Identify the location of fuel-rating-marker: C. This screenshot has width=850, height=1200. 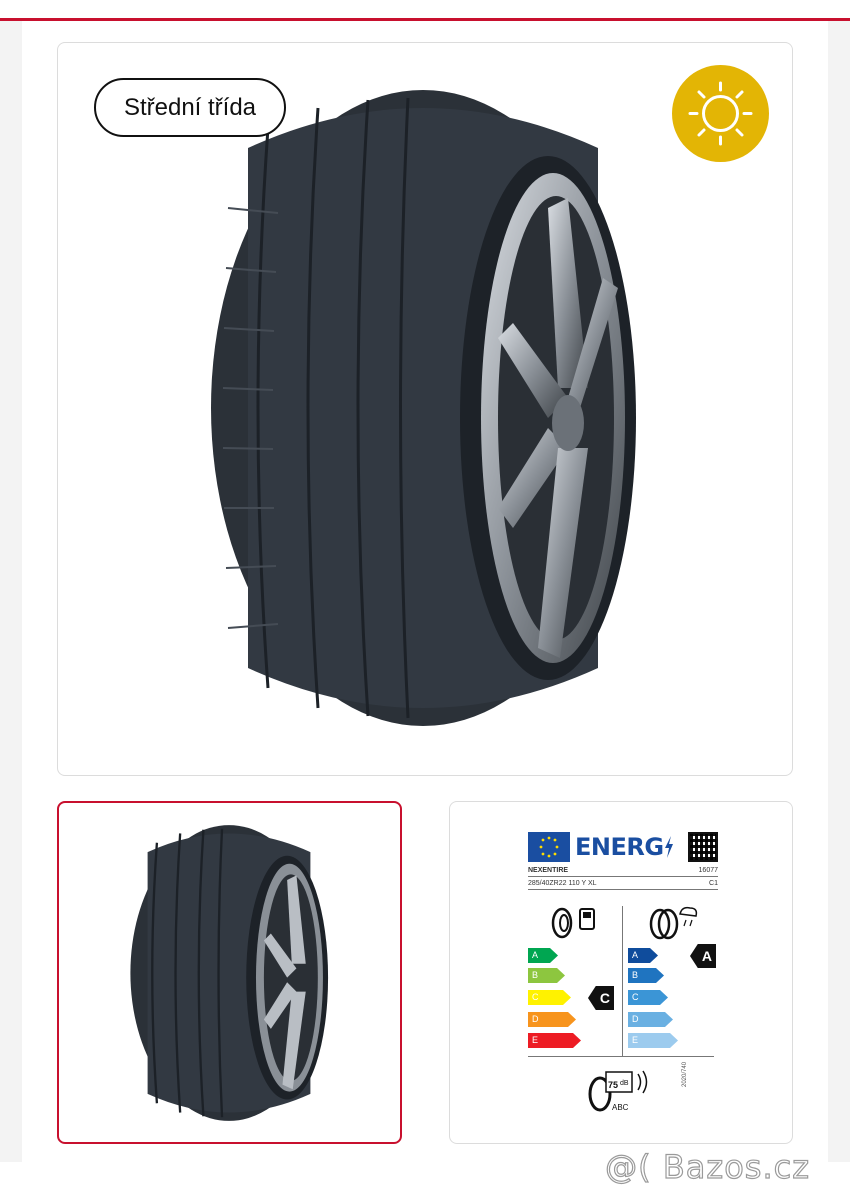
(601, 998).